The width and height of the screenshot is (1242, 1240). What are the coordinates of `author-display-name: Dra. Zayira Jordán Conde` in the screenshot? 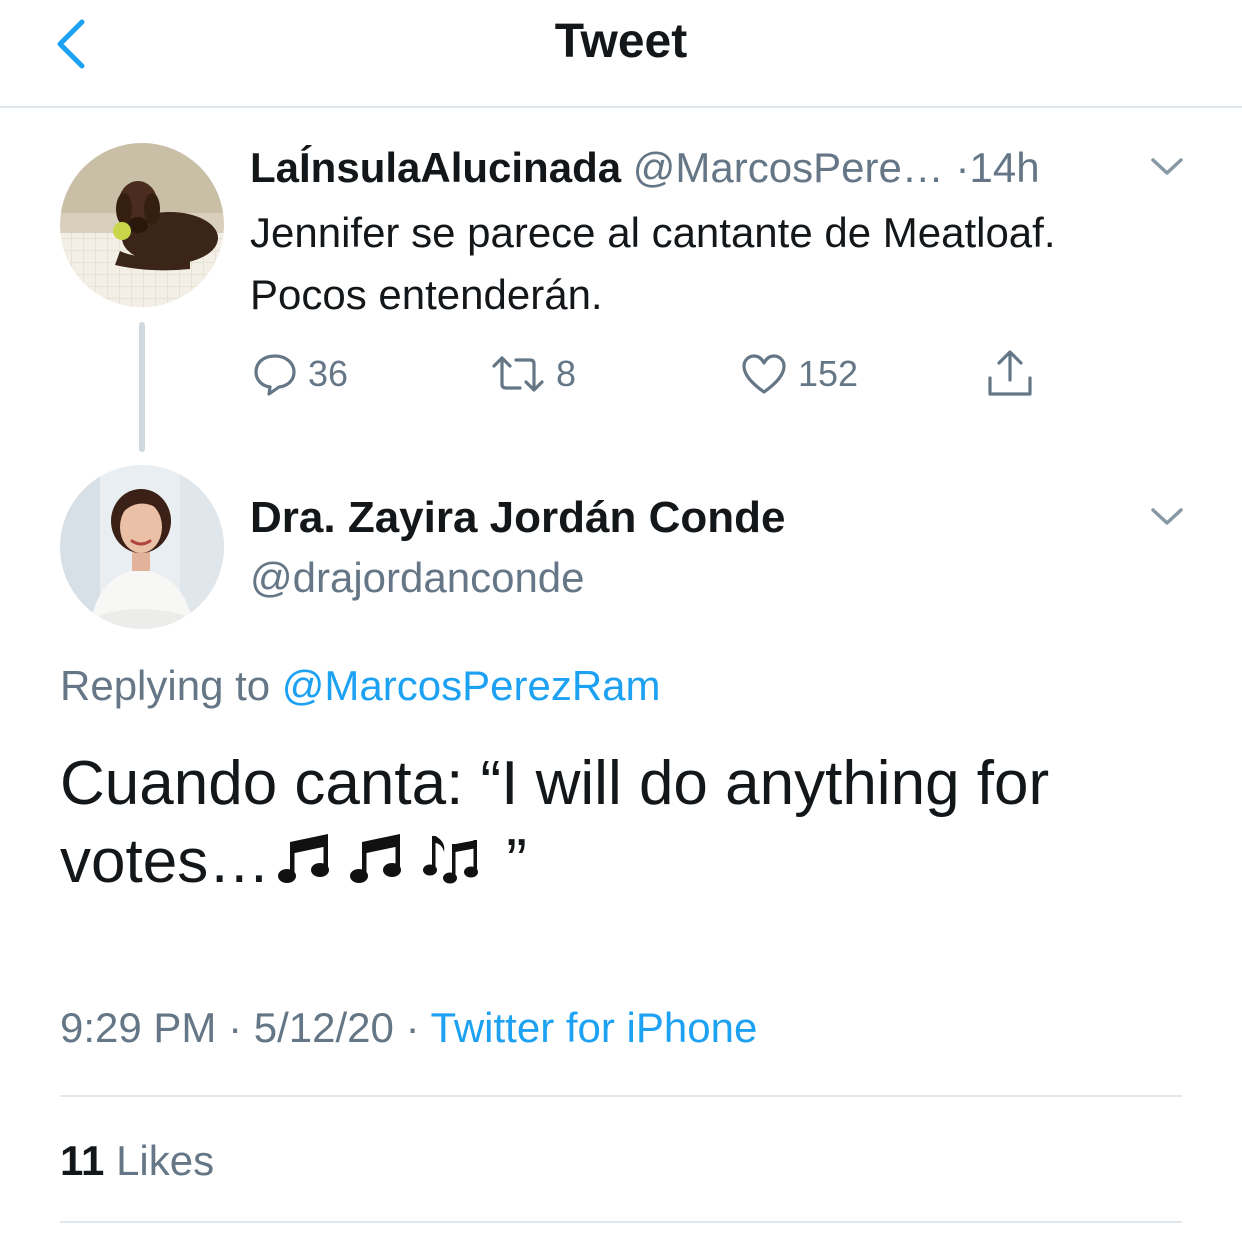 It's located at (517, 518).